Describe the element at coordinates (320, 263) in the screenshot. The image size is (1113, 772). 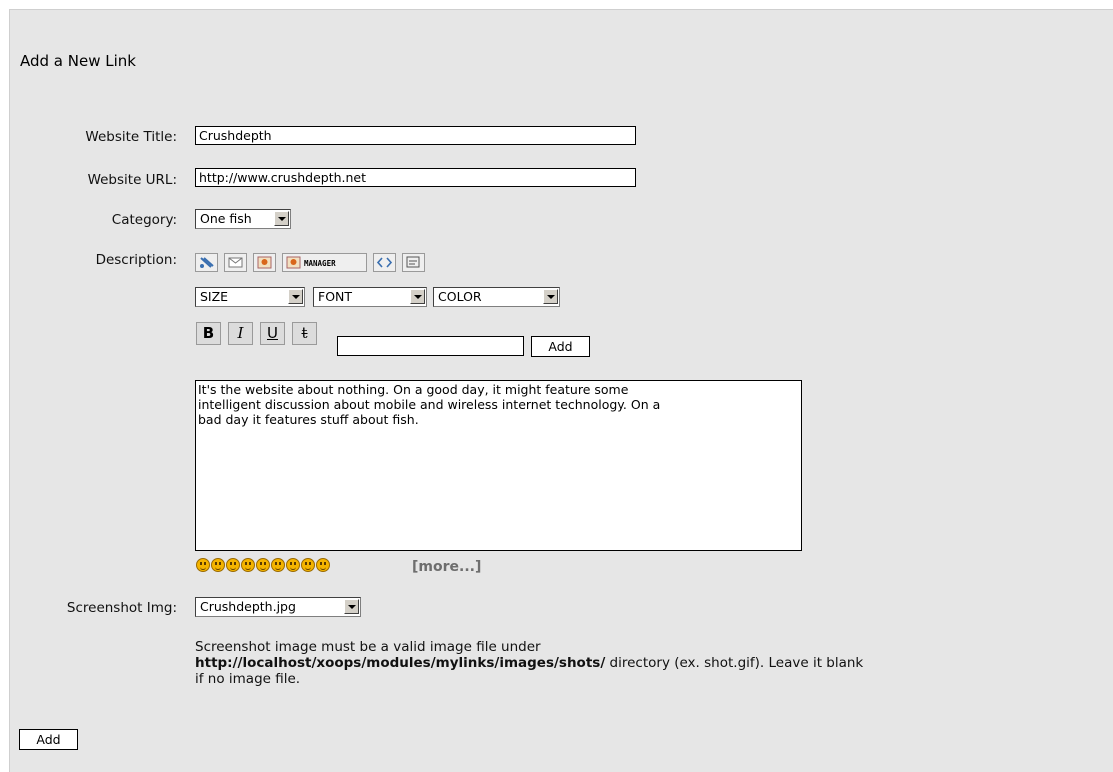
I see `manager-label: MANAGER` at that location.